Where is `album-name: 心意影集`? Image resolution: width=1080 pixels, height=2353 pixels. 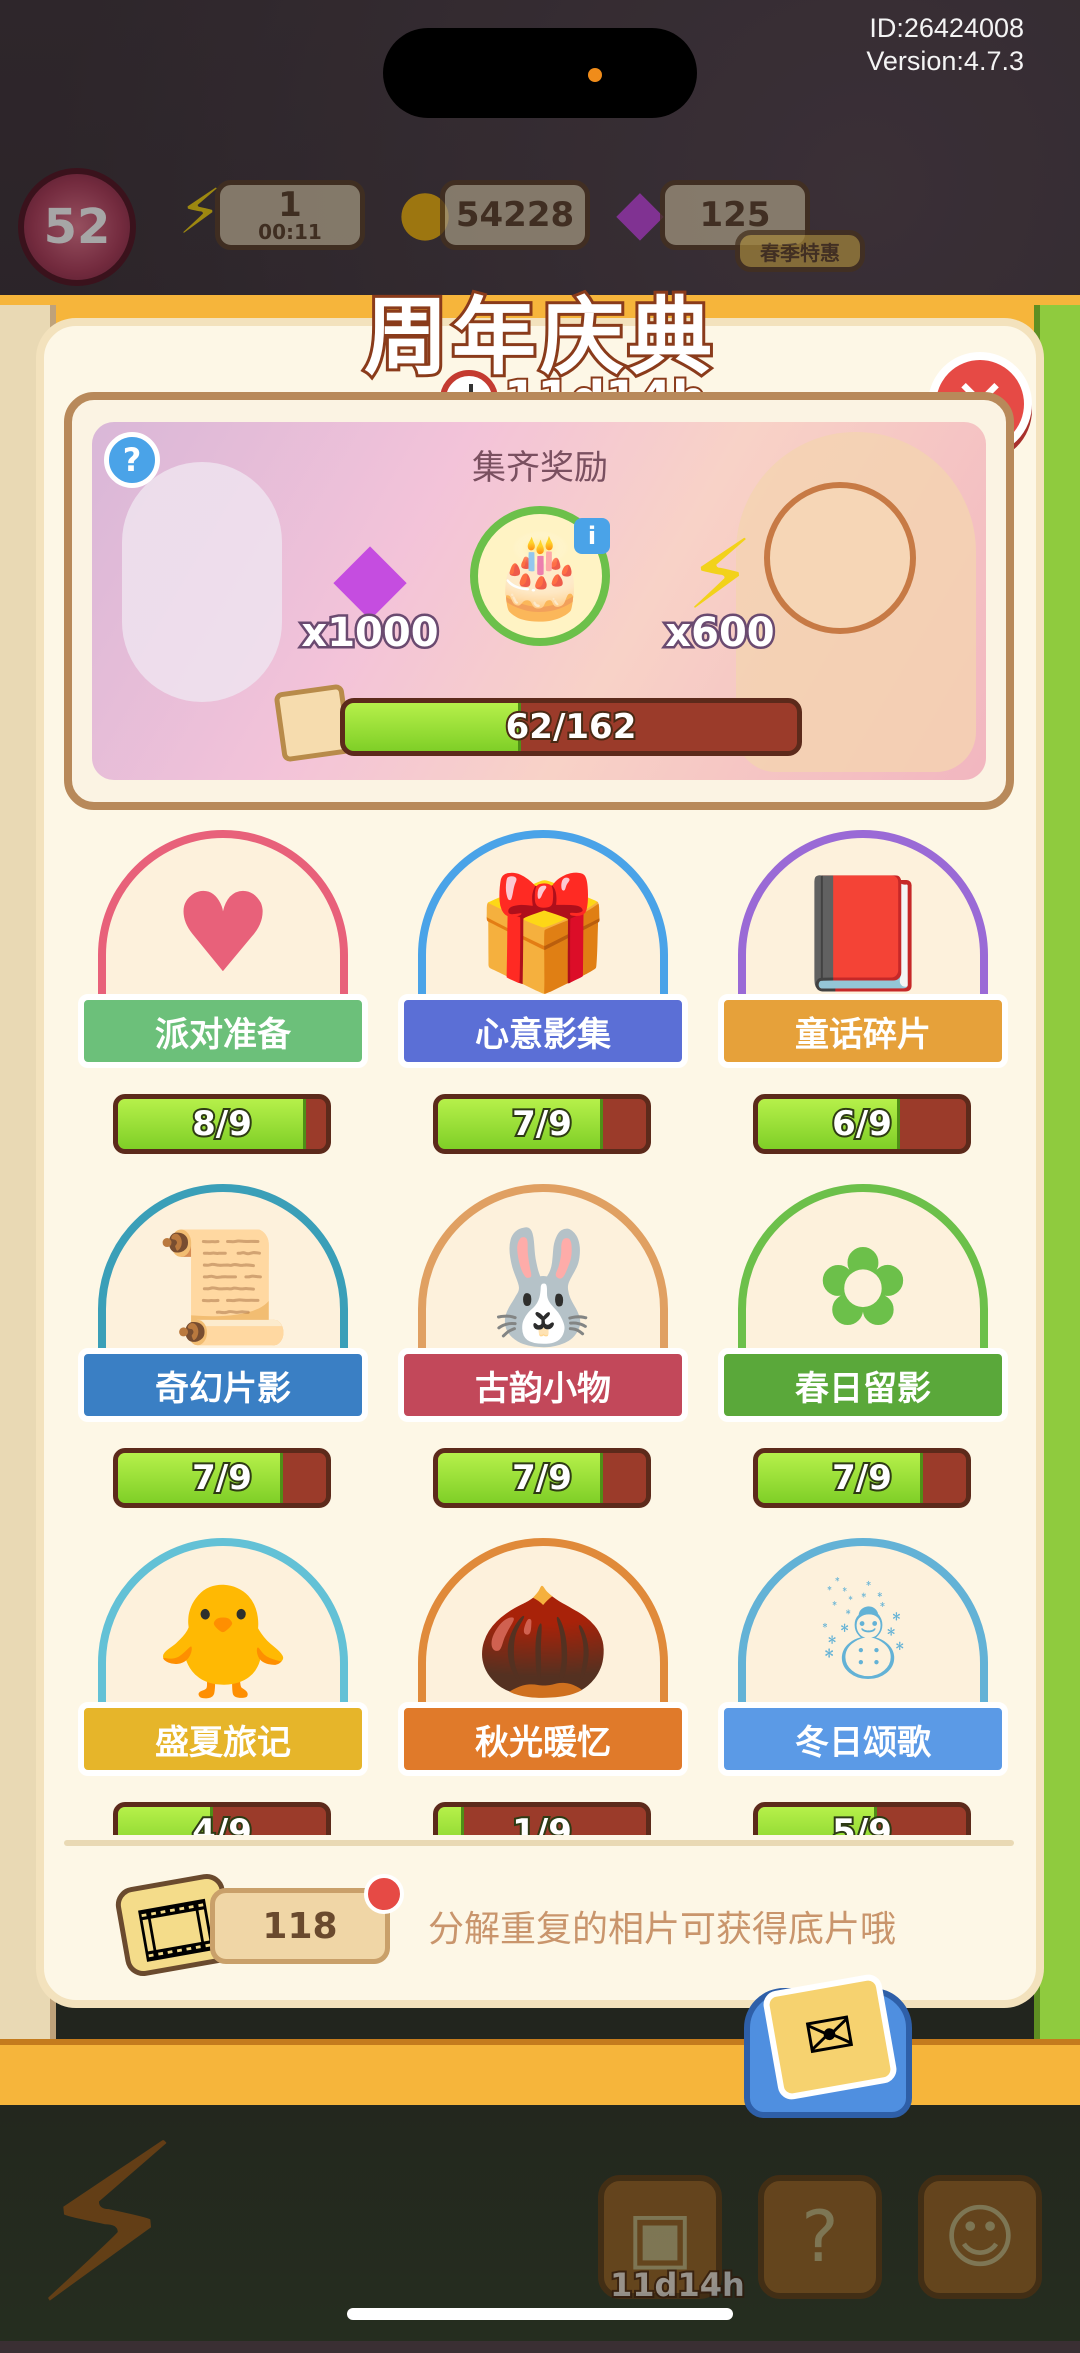
album-name: 心意影集 is located at coordinates (543, 1031).